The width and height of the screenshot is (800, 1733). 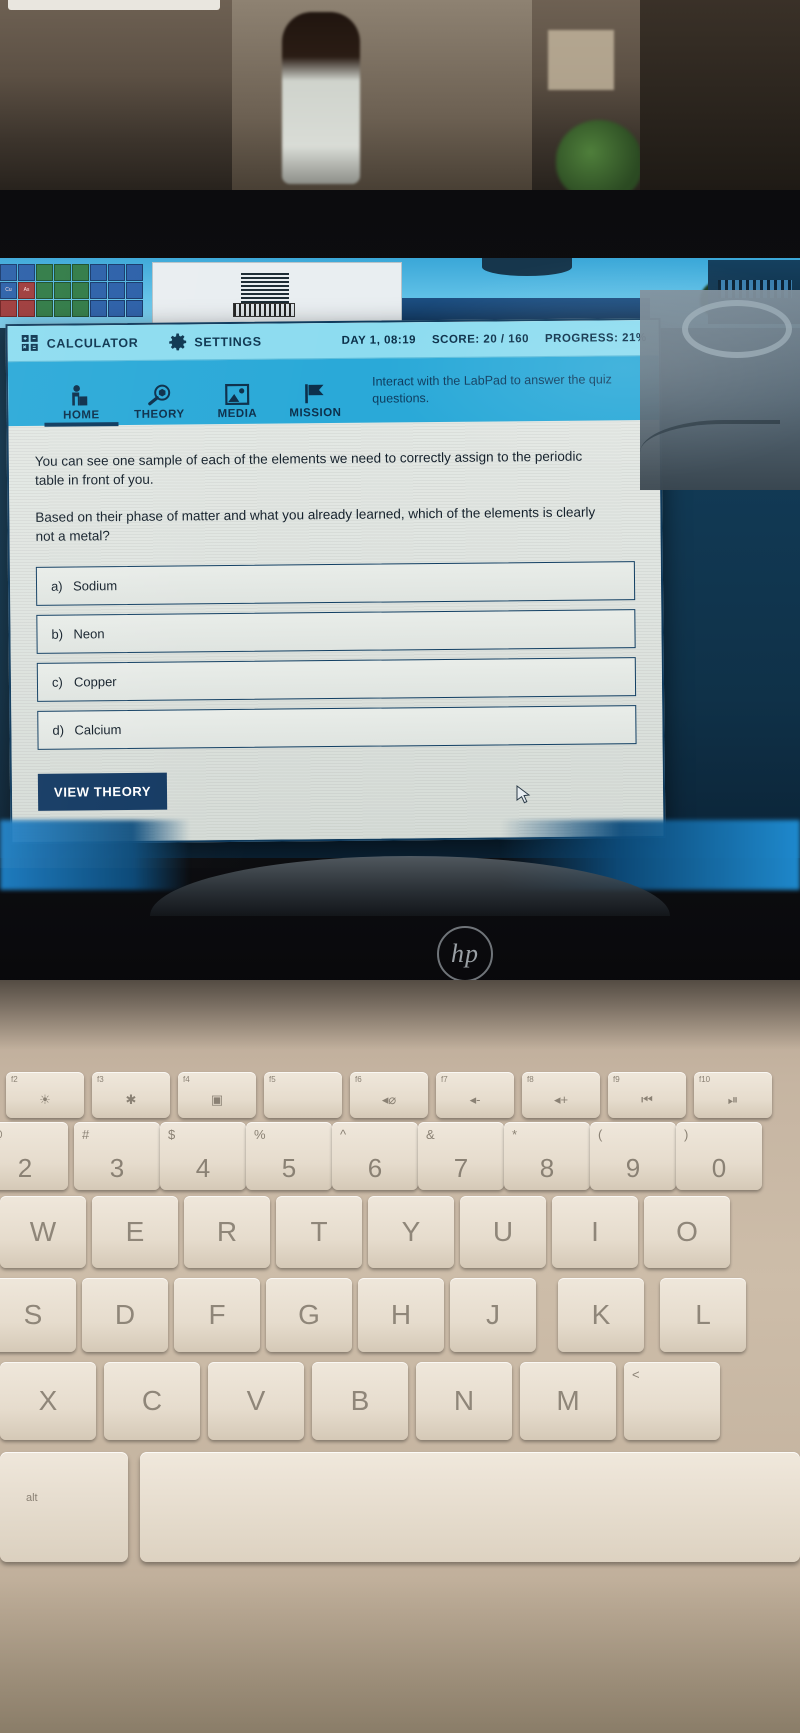 What do you see at coordinates (135, 1232) in the screenshot?
I see `key-e: E` at bounding box center [135, 1232].